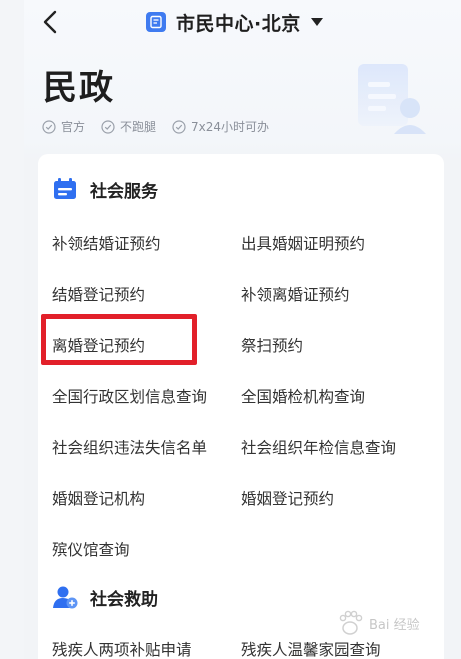 The image size is (461, 659). What do you see at coordinates (287, 498) in the screenshot?
I see `service-item-marriage-appointment: 婚姻登记预约` at bounding box center [287, 498].